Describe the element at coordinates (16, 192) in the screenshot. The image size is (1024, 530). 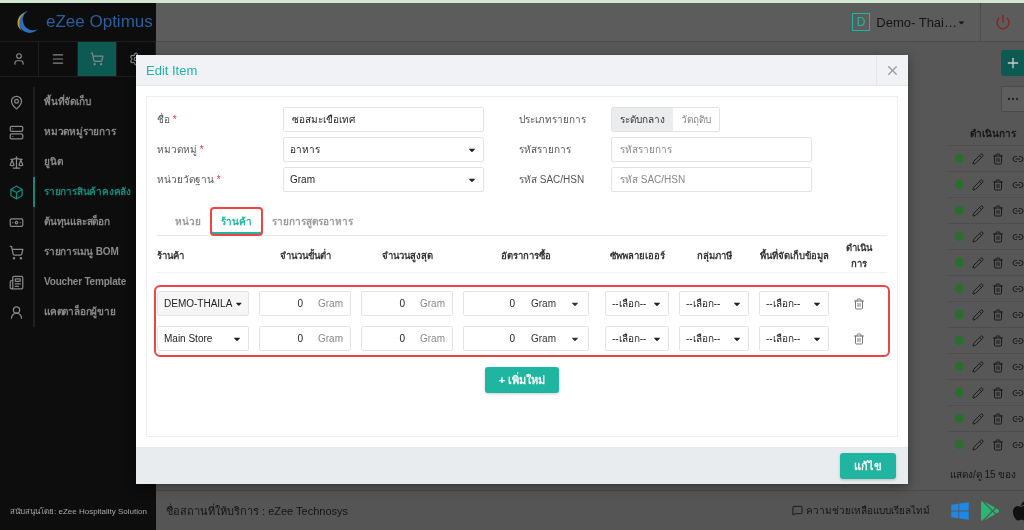
I see `box-icon` at that location.